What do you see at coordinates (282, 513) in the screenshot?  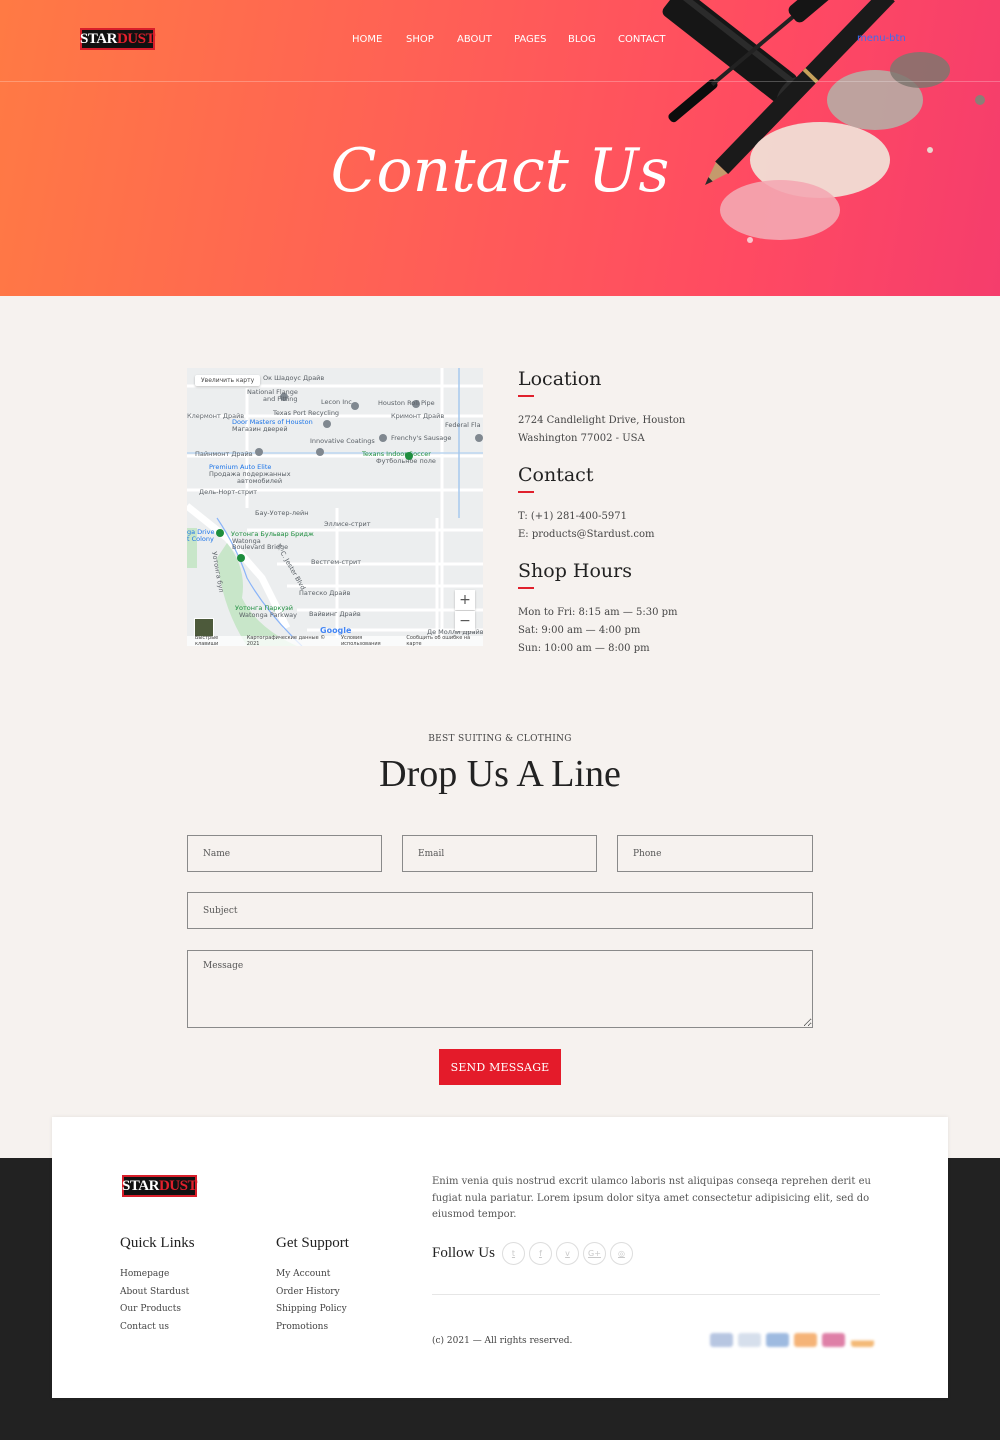 I see `map-label: Бау-Уотер-лейн` at bounding box center [282, 513].